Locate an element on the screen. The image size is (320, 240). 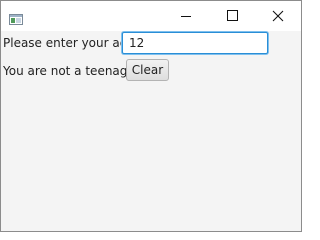
age-input is located at coordinates (195, 43).